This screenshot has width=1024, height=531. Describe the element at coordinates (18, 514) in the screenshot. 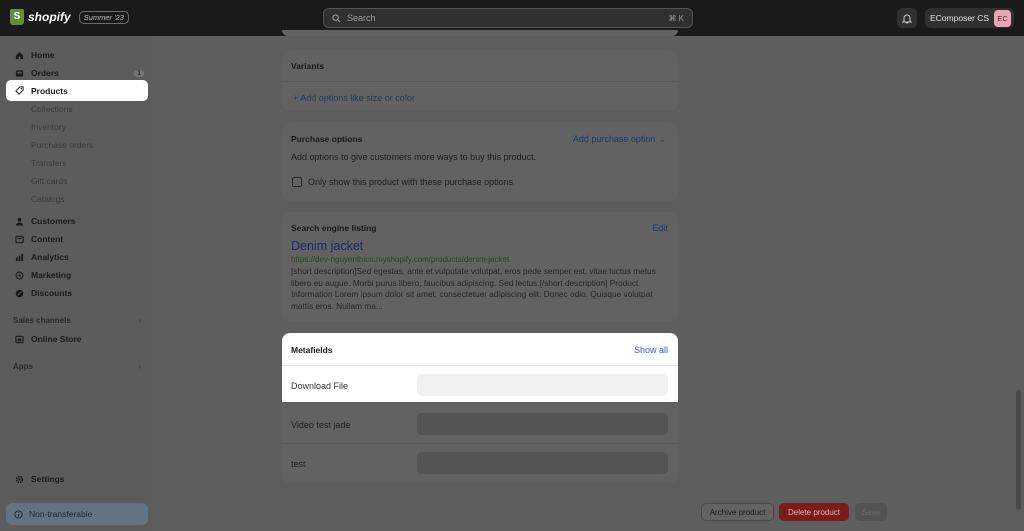

I see `info-icon` at that location.